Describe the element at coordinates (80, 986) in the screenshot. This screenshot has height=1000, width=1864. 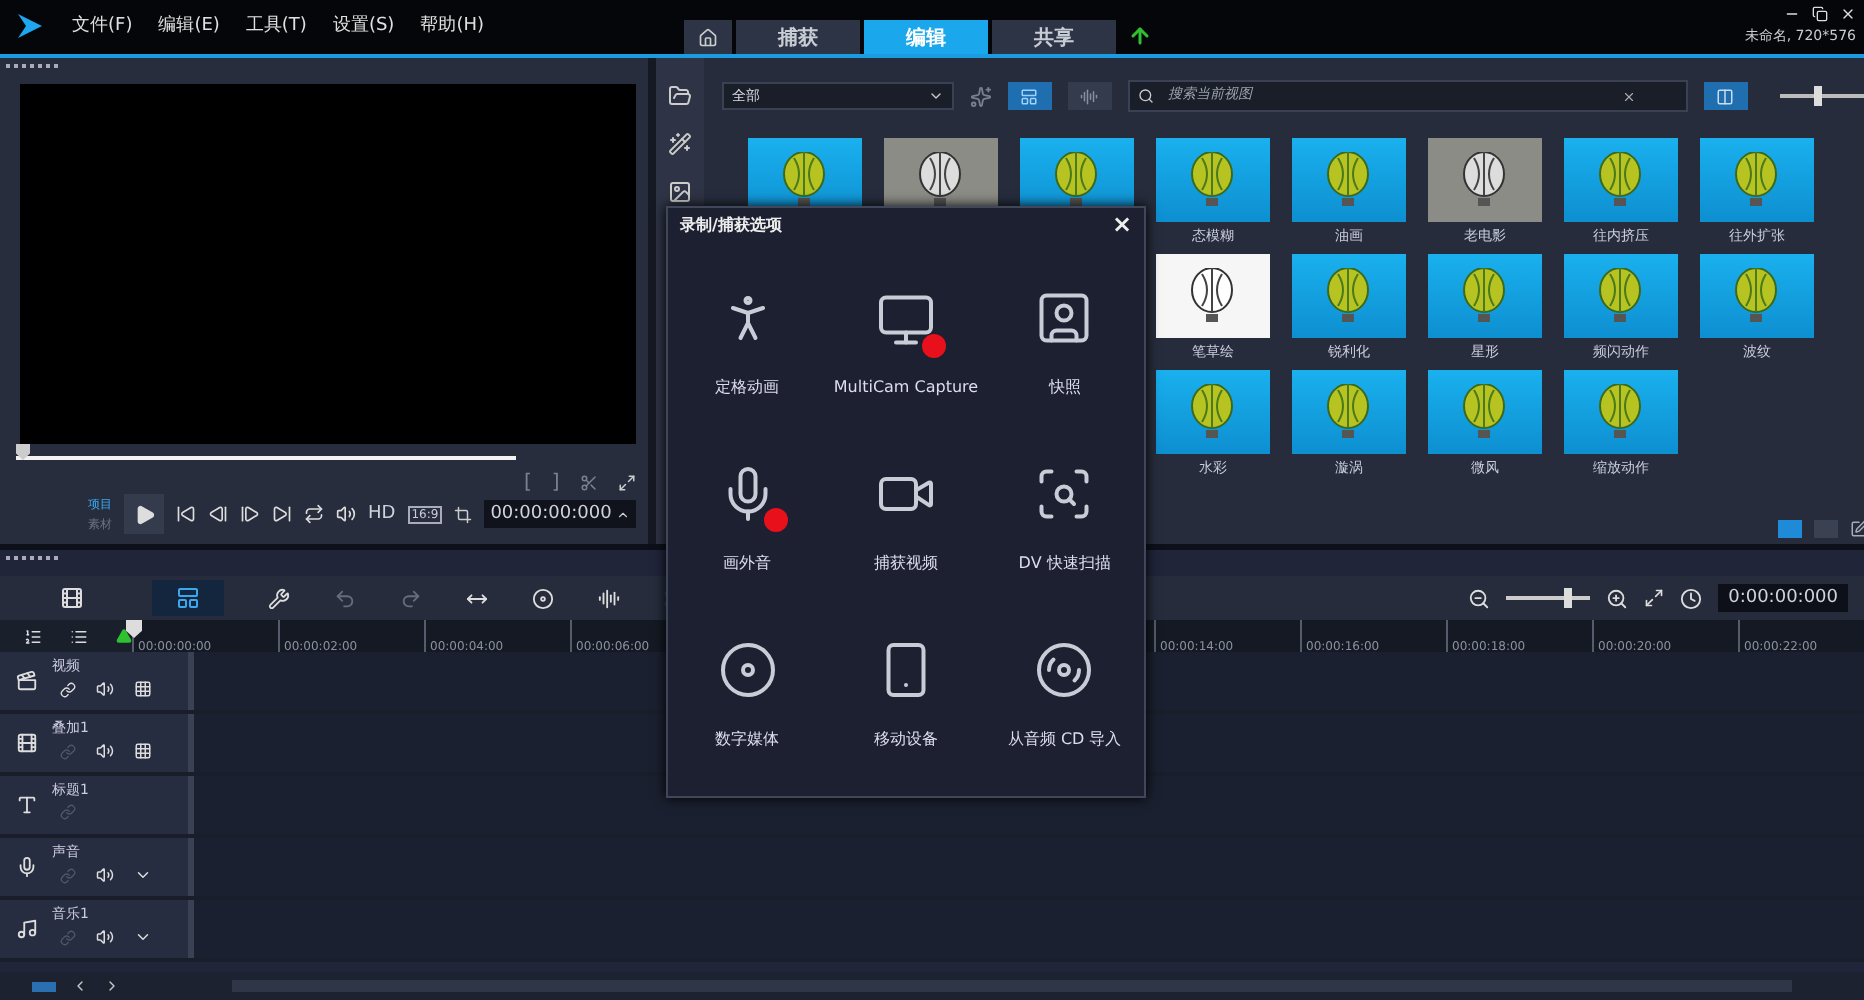
I see `scroll-left-icon` at that location.